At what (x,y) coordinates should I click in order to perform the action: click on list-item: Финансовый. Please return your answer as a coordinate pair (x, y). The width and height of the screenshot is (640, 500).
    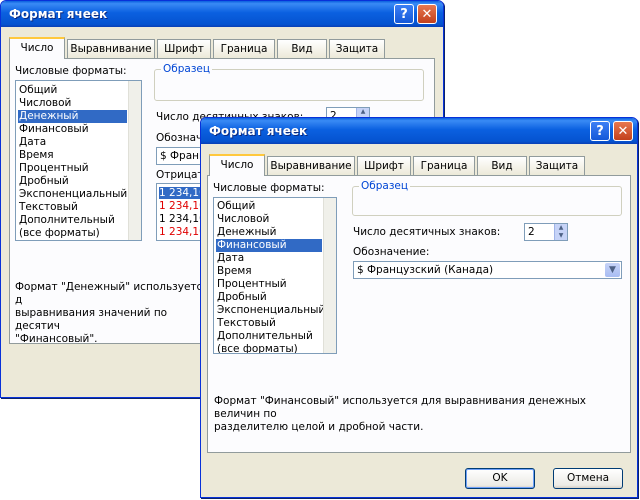
    Looking at the image, I should click on (72, 129).